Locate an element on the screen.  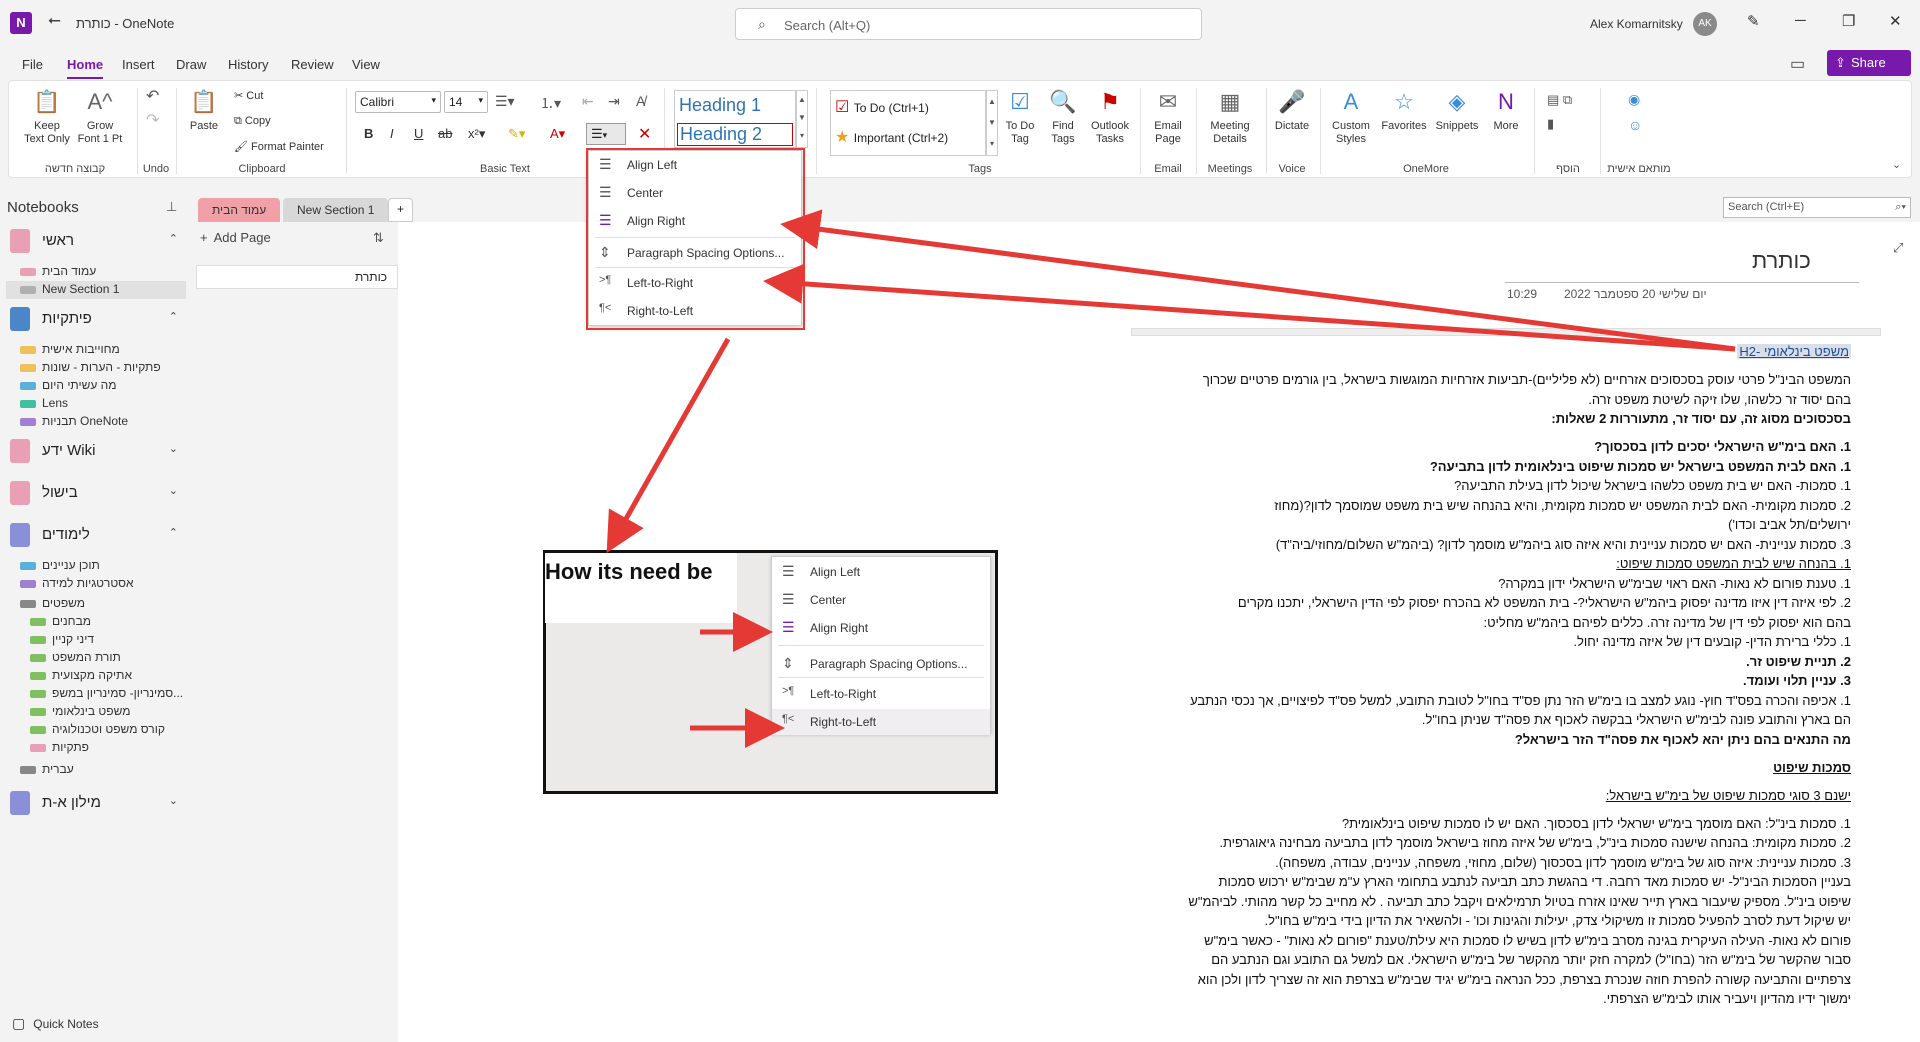
arrow-to-align-right is located at coordinates (1258, 280).